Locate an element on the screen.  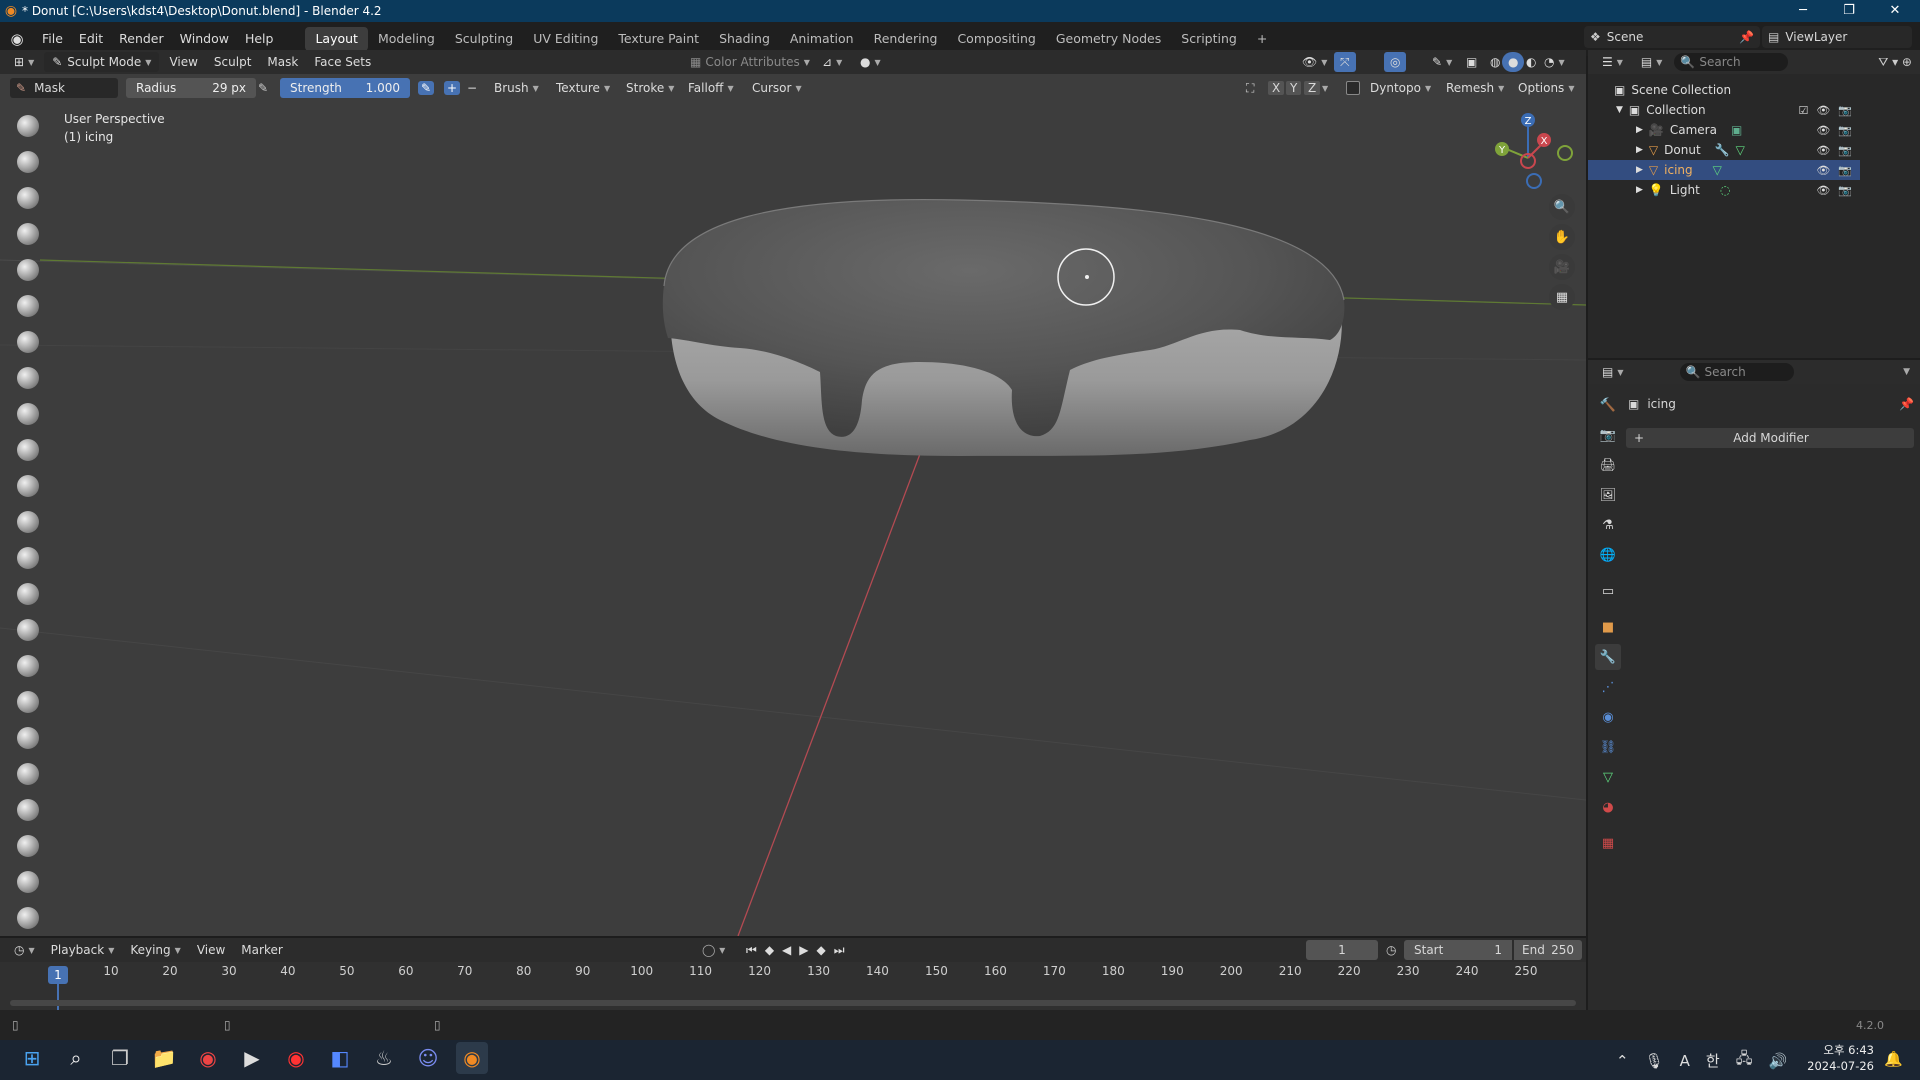
menu-help: Help is located at coordinates (259, 39).